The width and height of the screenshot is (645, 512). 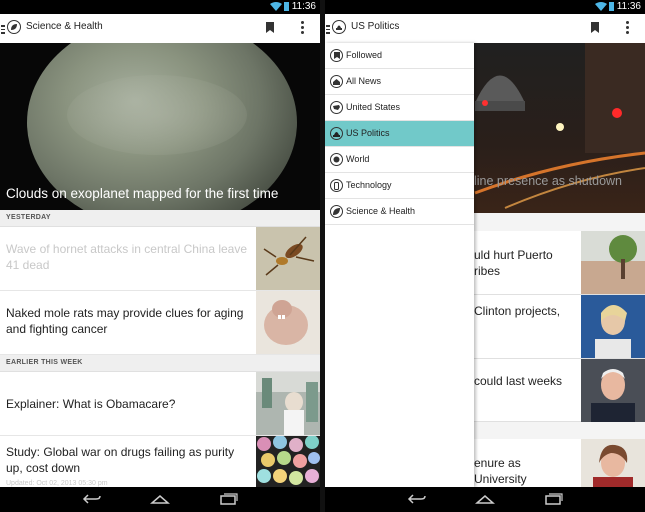 What do you see at coordinates (57, 483) in the screenshot?
I see `story-timestamp: Updated: Oct 02, 2013 05:30 pm` at bounding box center [57, 483].